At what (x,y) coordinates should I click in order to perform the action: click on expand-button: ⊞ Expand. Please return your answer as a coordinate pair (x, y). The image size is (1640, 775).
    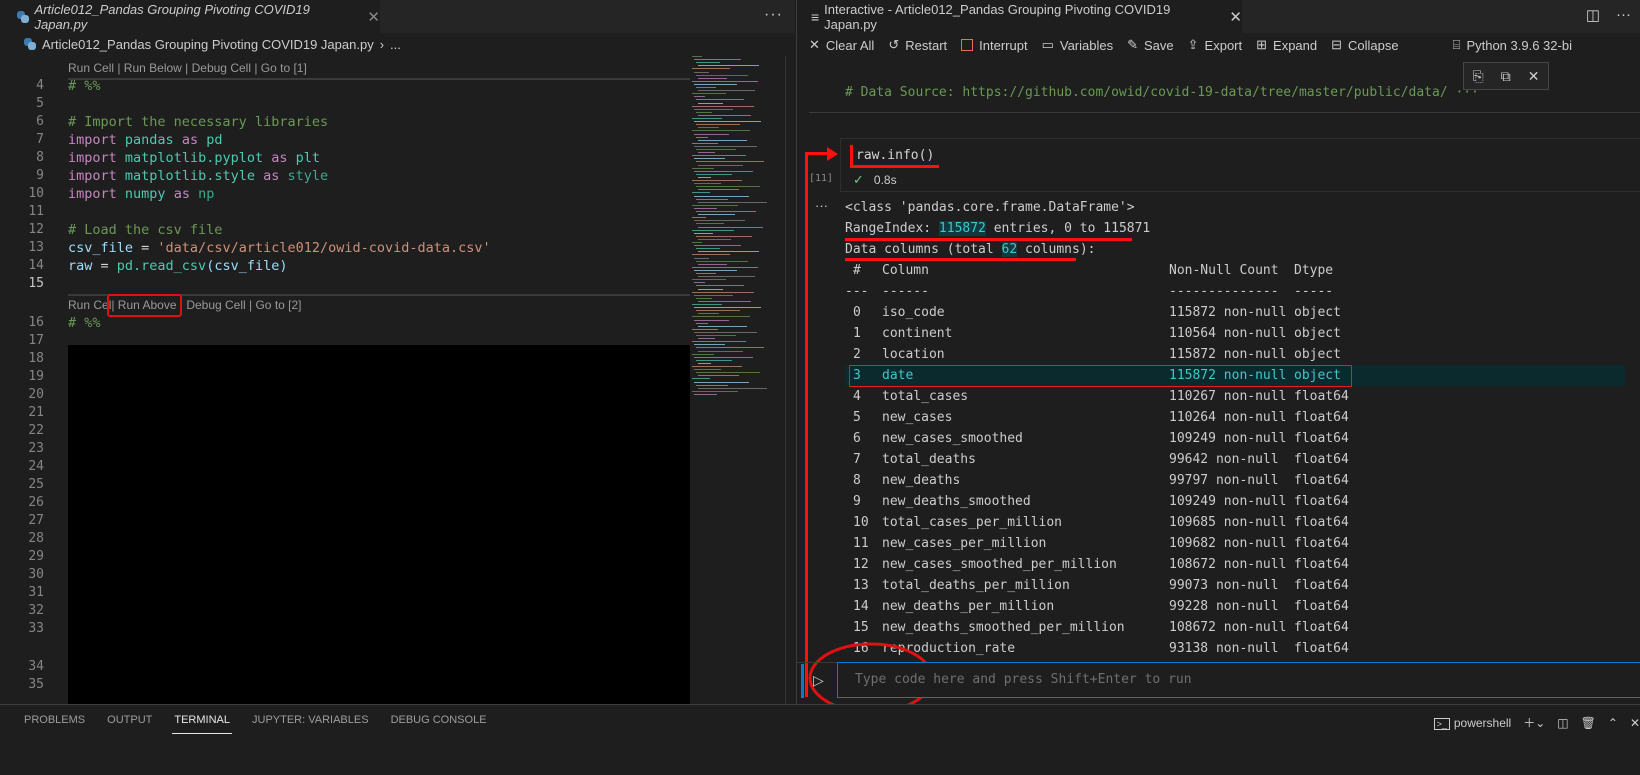
    Looking at the image, I should click on (1286, 45).